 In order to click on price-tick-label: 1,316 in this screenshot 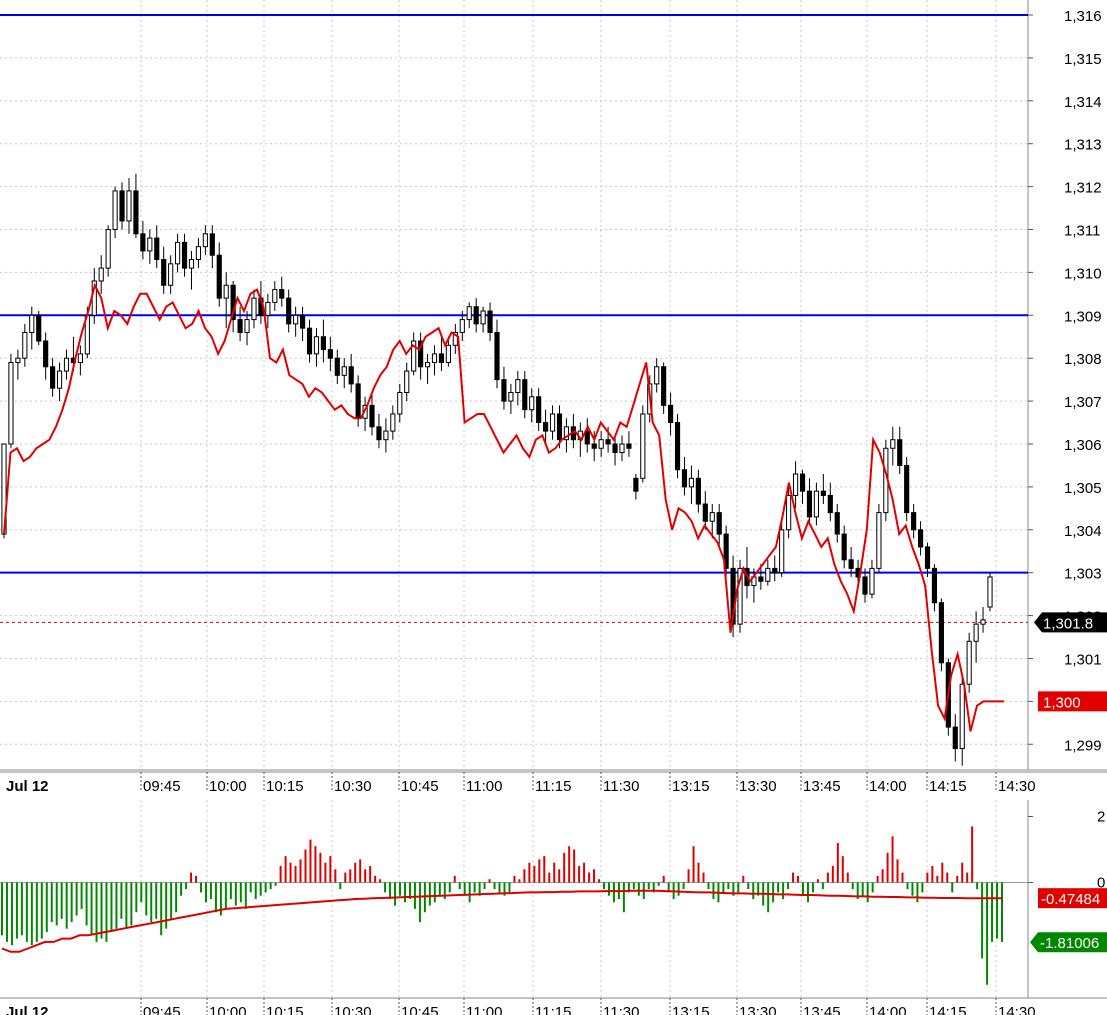, I will do `click(1083, 16)`.